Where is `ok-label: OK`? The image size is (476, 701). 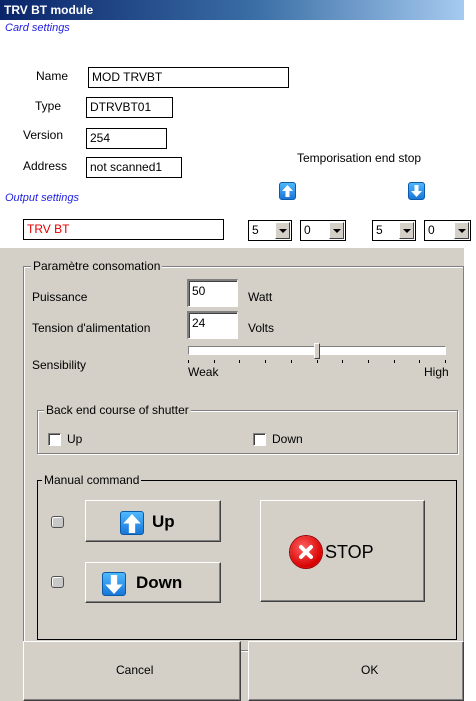
ok-label: OK is located at coordinates (370, 670).